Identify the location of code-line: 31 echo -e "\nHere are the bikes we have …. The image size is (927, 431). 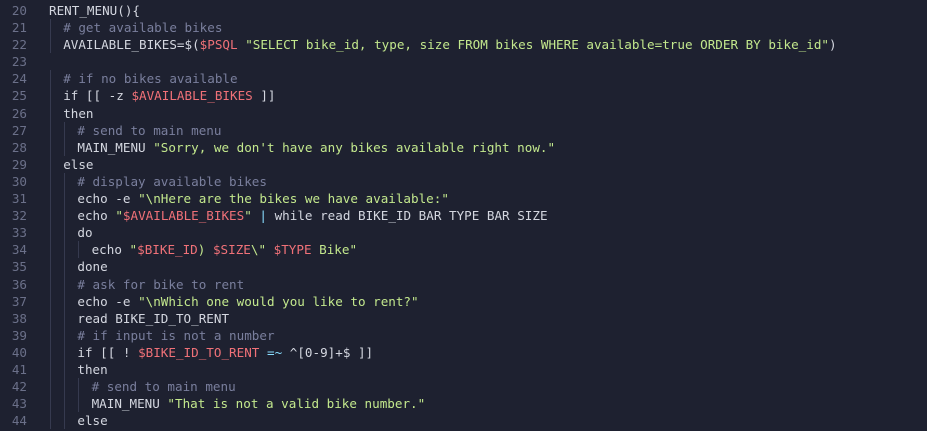
(463, 199).